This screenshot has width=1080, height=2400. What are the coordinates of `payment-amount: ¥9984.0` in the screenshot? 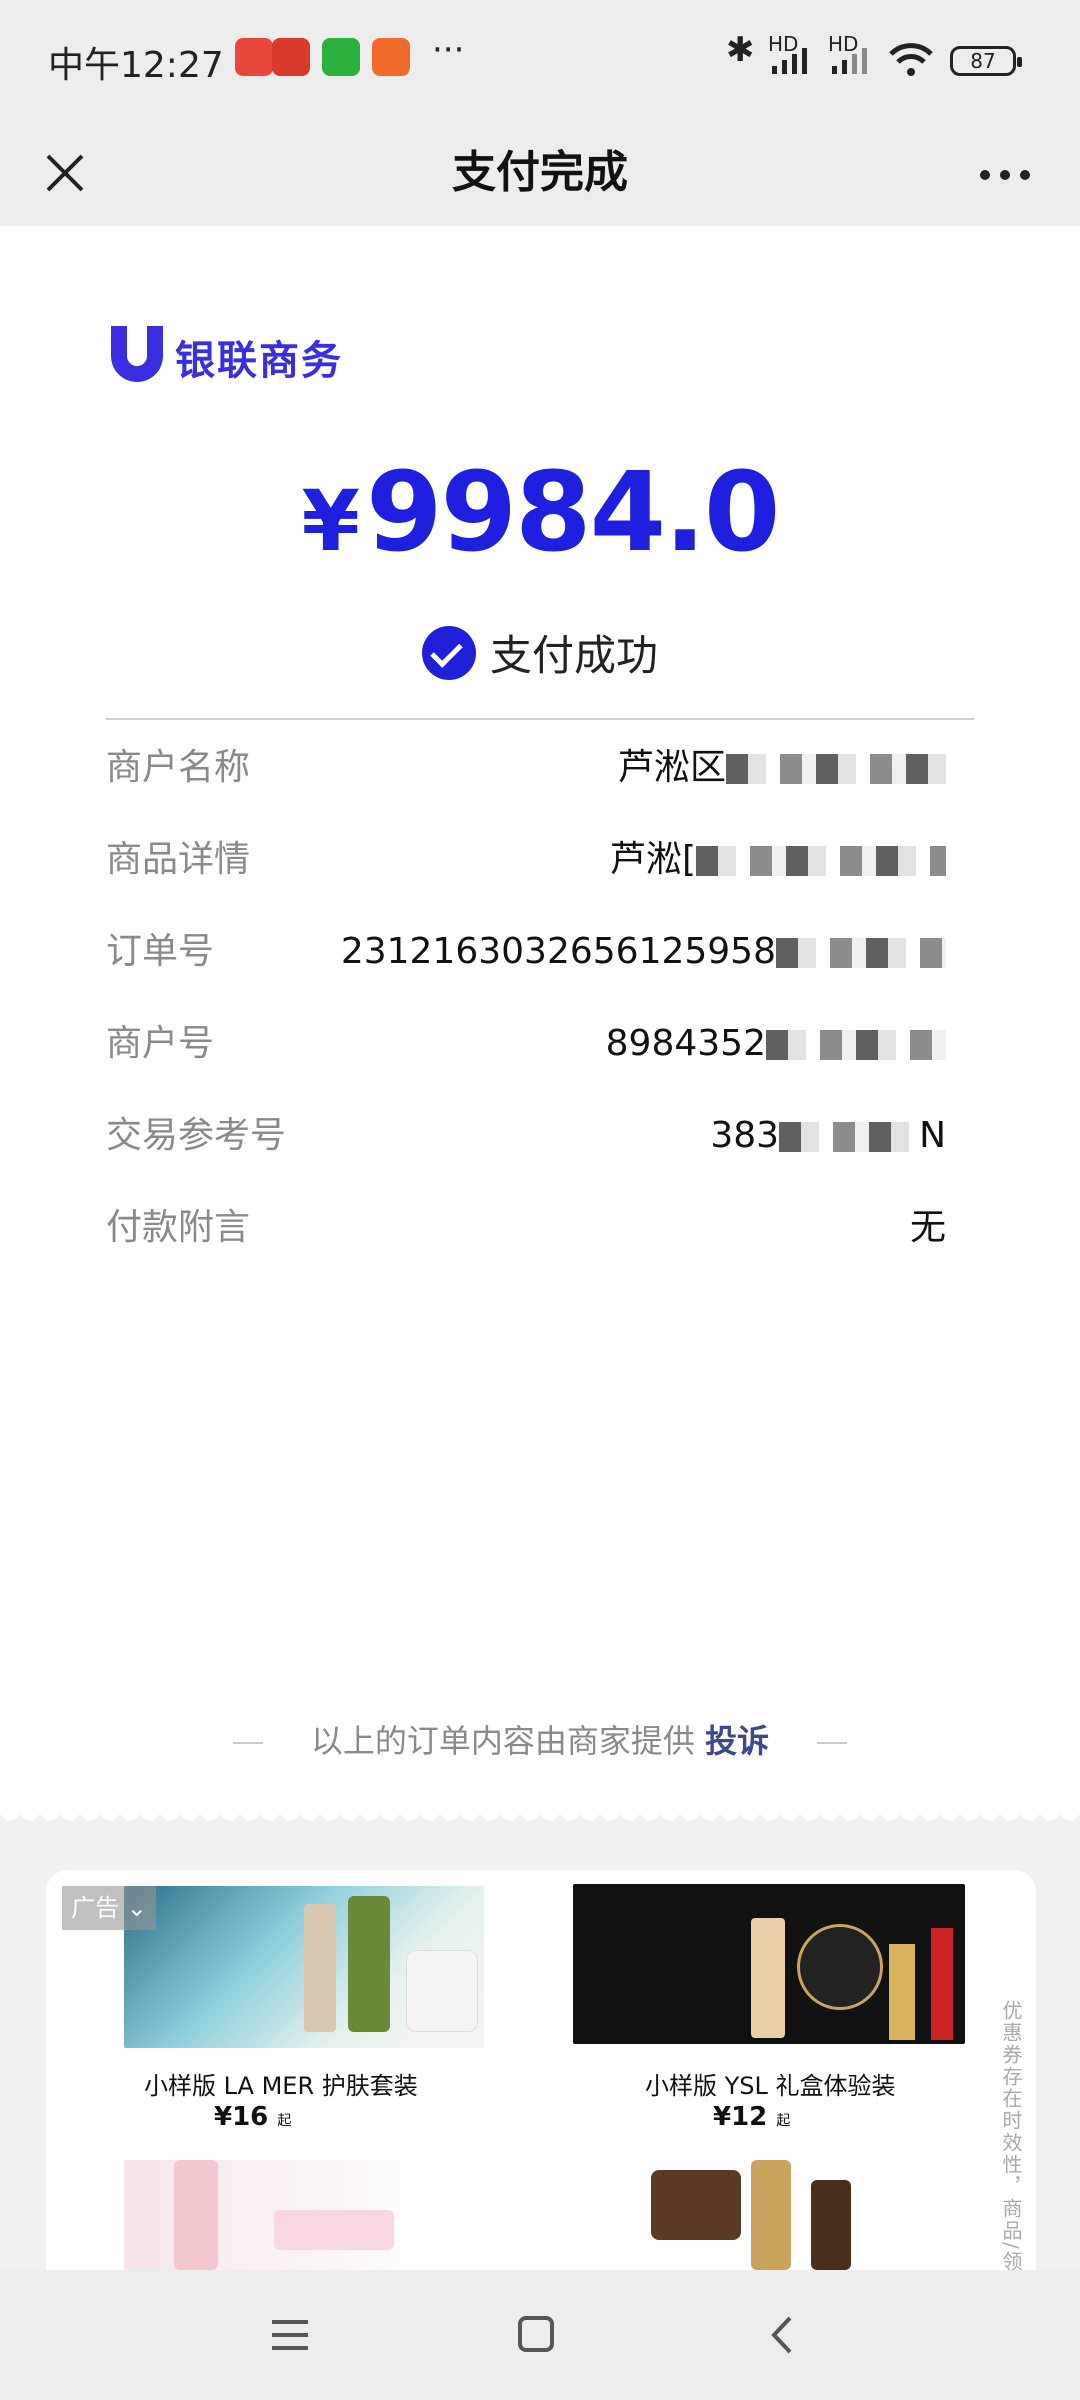 It's located at (540, 512).